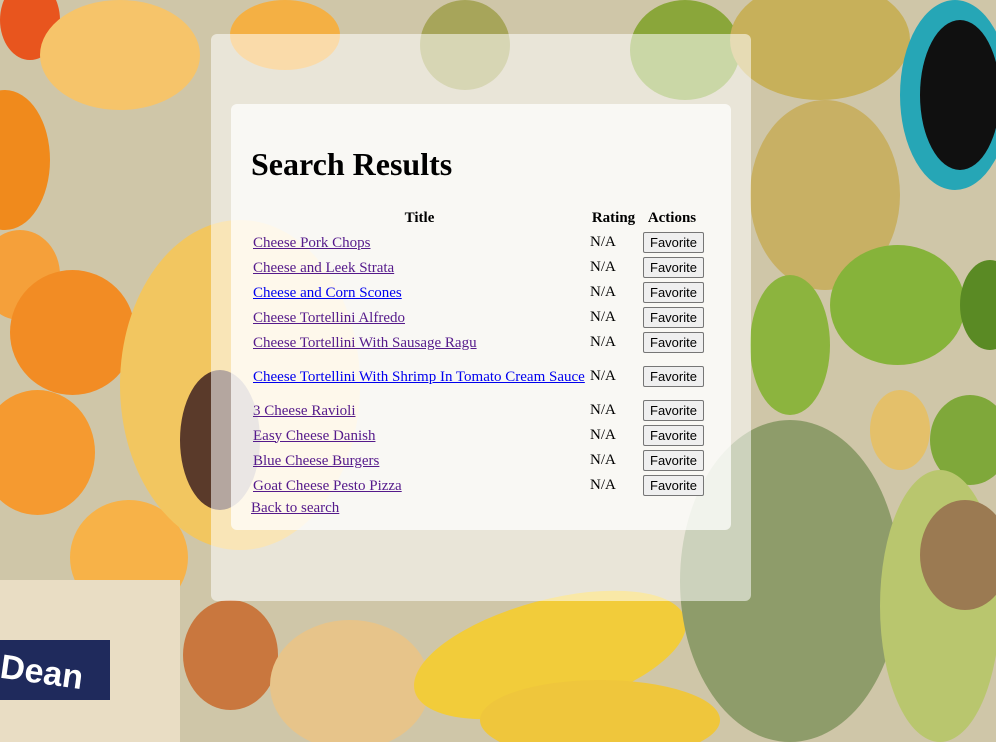 This screenshot has height=742, width=996. I want to click on table-row: Cheese and Leek Strata N/A Favorite, so click(478, 267).